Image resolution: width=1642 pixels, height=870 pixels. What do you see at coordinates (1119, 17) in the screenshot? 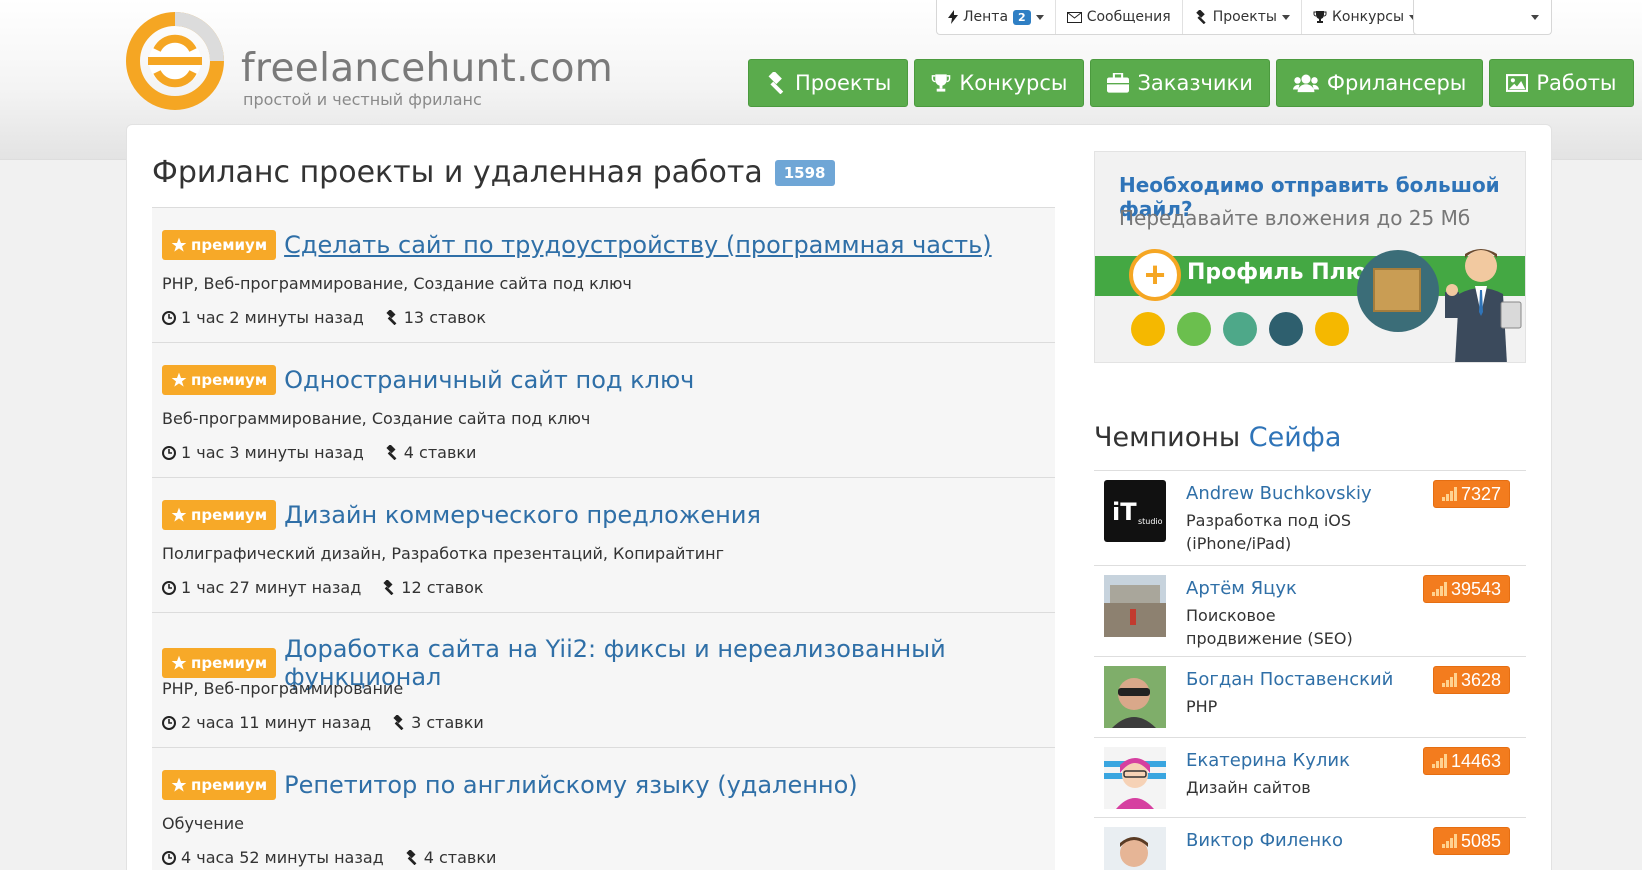
I see `messages-link: Сообщения` at bounding box center [1119, 17].